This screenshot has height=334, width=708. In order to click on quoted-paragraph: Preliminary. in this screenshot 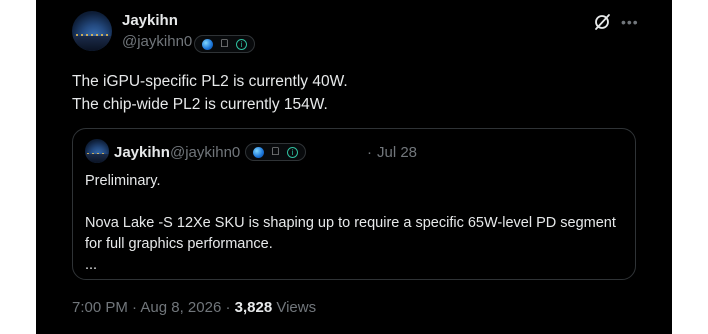, I will do `click(123, 181)`.